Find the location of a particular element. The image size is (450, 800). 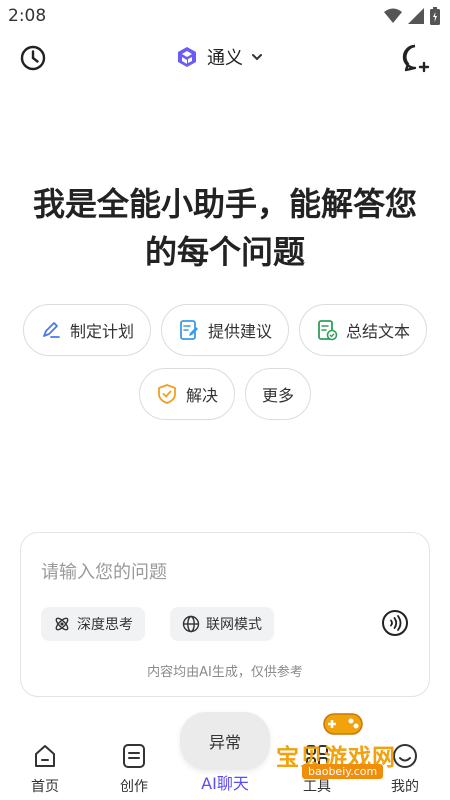

watermark-url: baobeiy.com is located at coordinates (343, 771).